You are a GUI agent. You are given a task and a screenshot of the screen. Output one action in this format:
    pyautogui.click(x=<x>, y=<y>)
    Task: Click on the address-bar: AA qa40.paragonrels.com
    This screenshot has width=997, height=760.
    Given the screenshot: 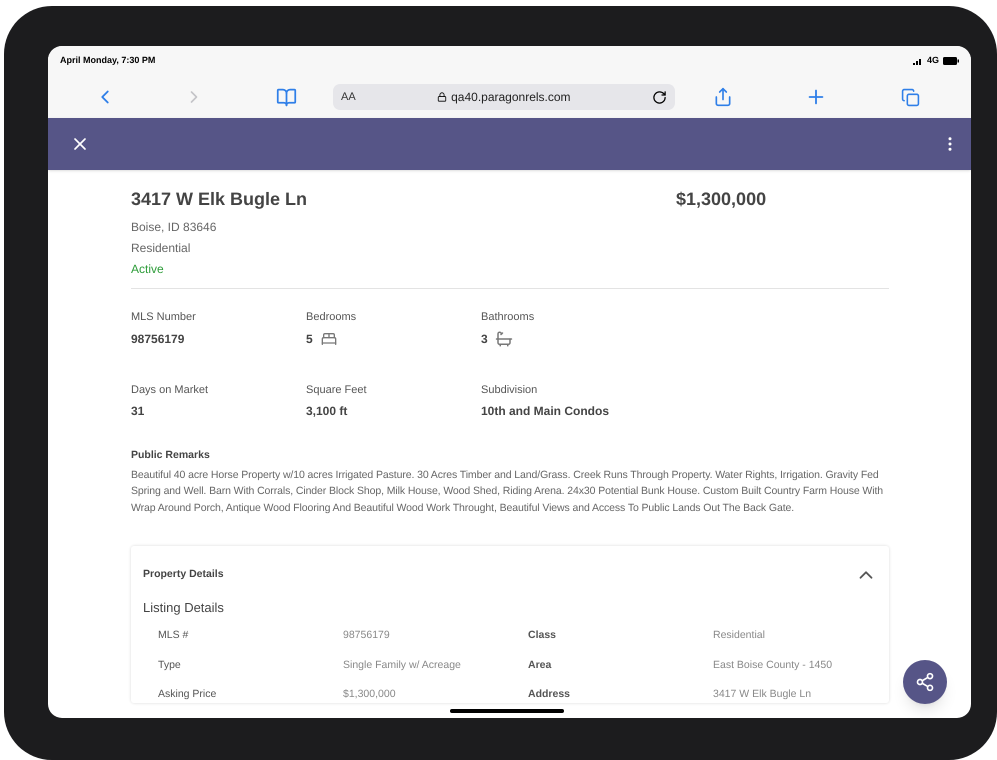 What is the action you would take?
    pyautogui.click(x=504, y=97)
    